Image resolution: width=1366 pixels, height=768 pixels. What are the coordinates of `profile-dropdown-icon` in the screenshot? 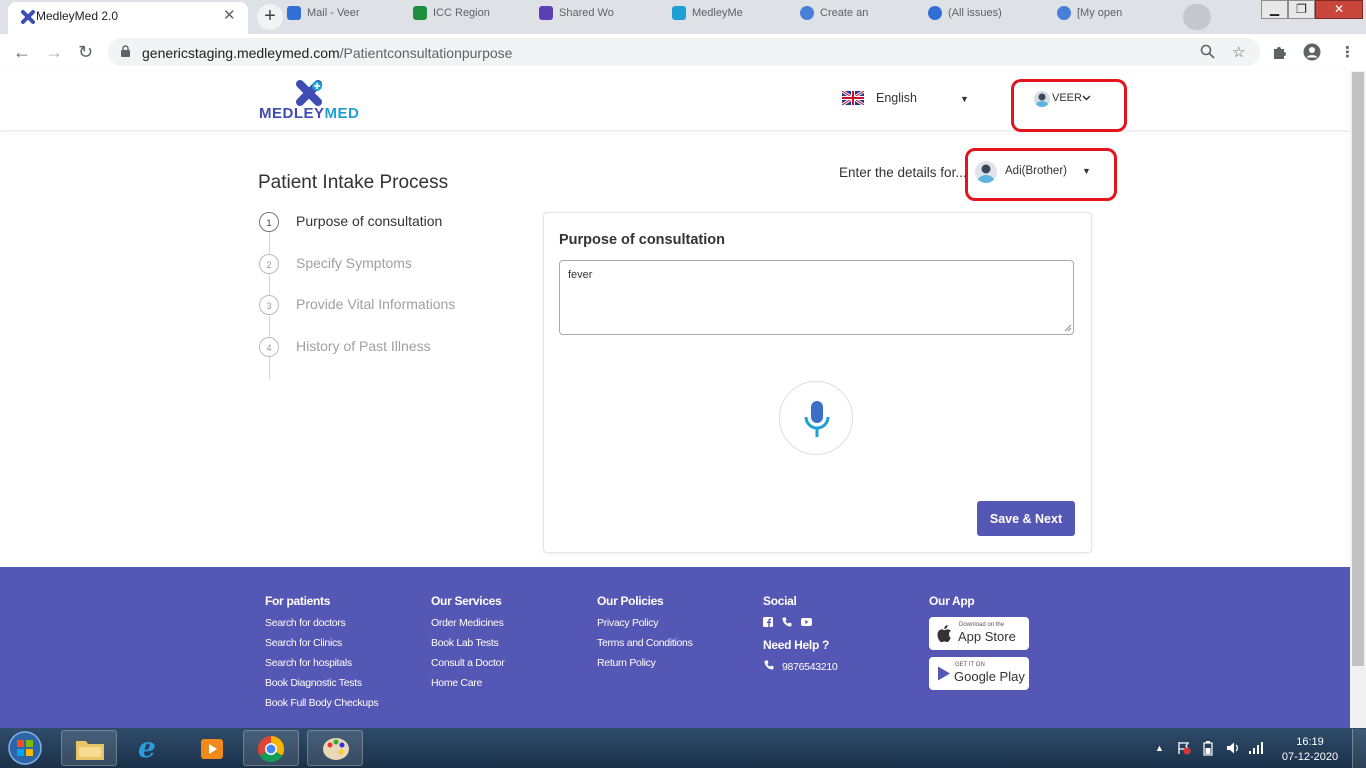 It's located at (1197, 17).